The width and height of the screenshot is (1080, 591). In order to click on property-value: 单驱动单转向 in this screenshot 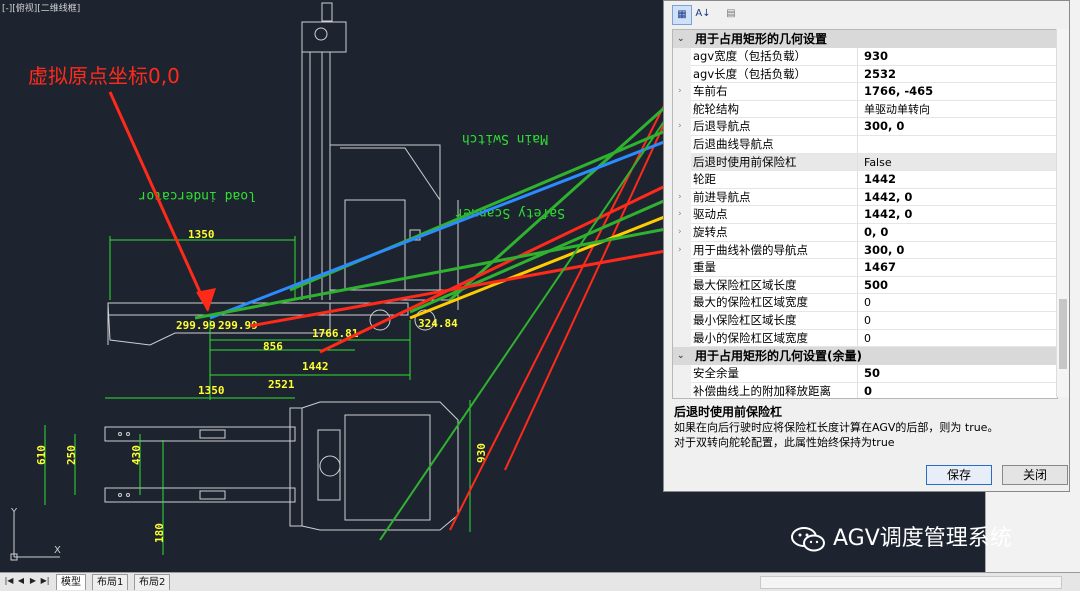, I will do `click(957, 110)`.